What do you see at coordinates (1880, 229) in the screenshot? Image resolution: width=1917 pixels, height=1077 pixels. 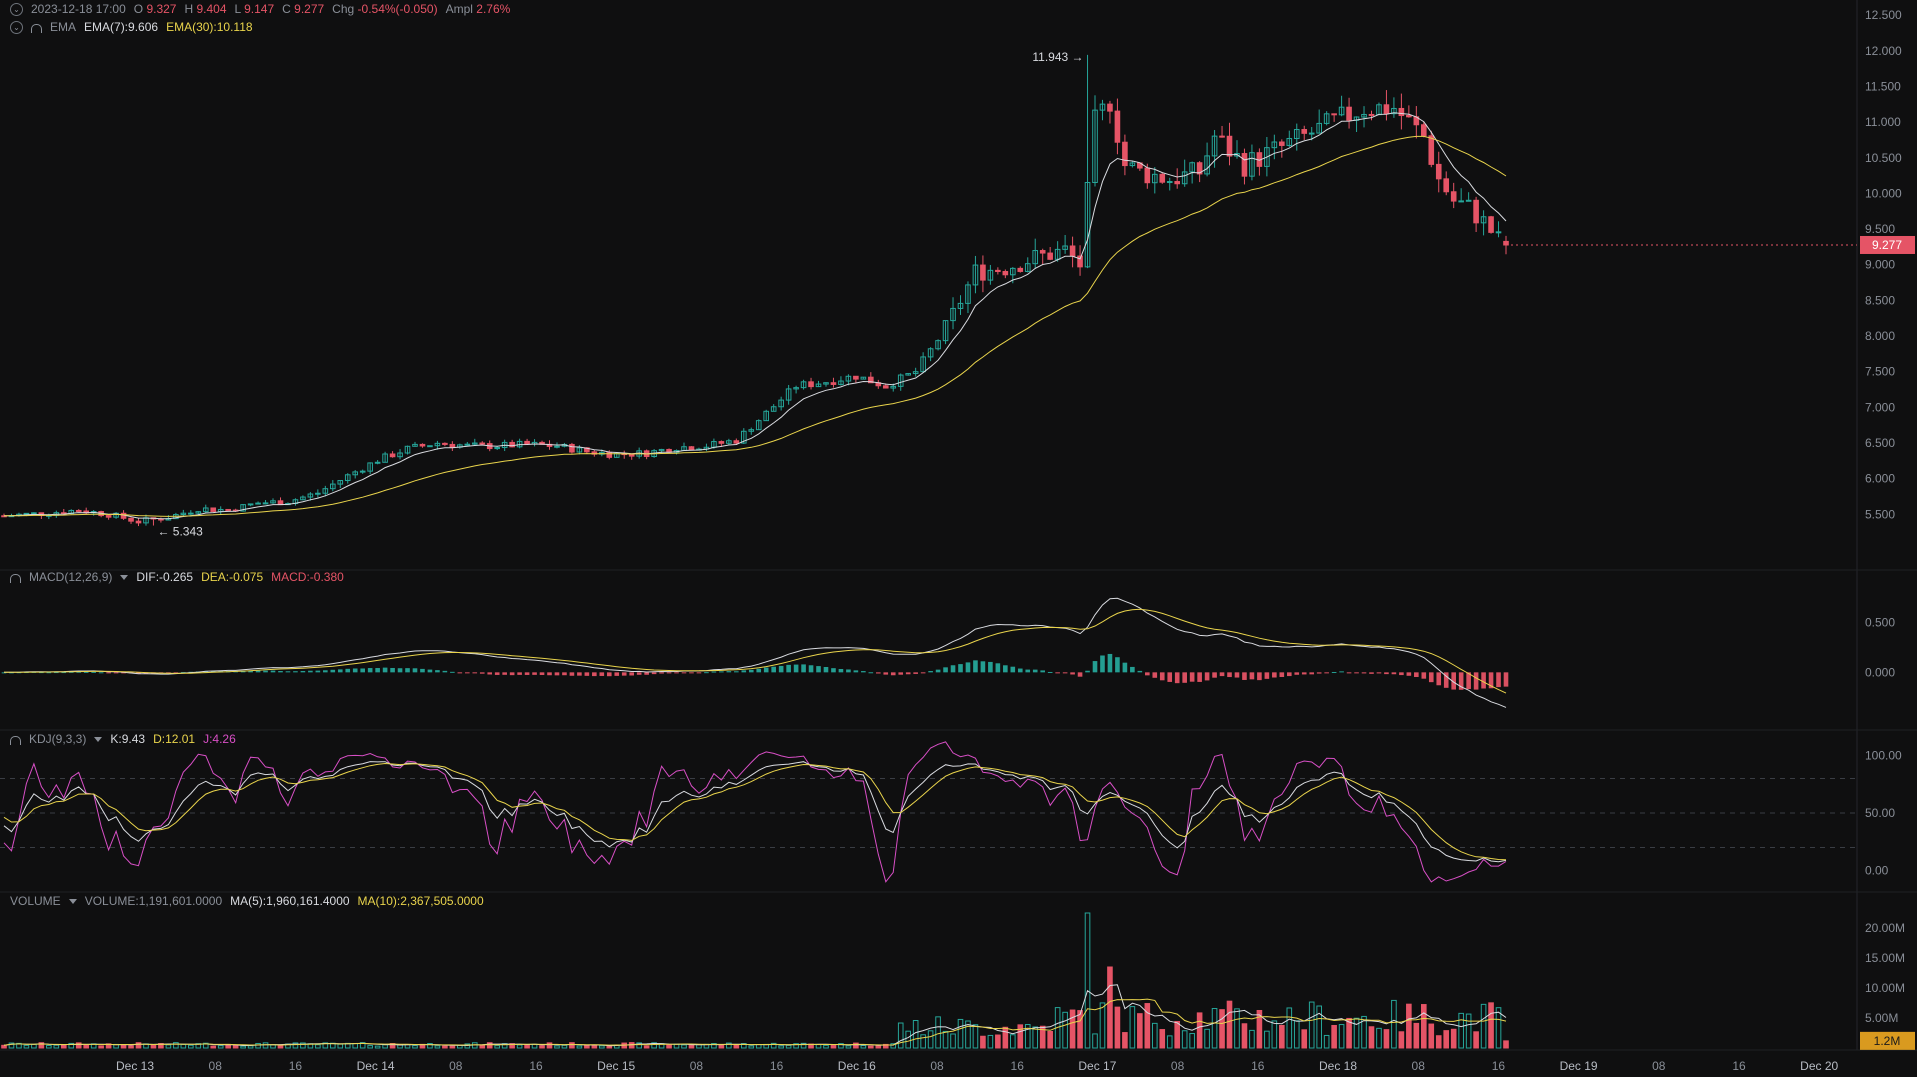 I see `price-tick-label: 9.500` at bounding box center [1880, 229].